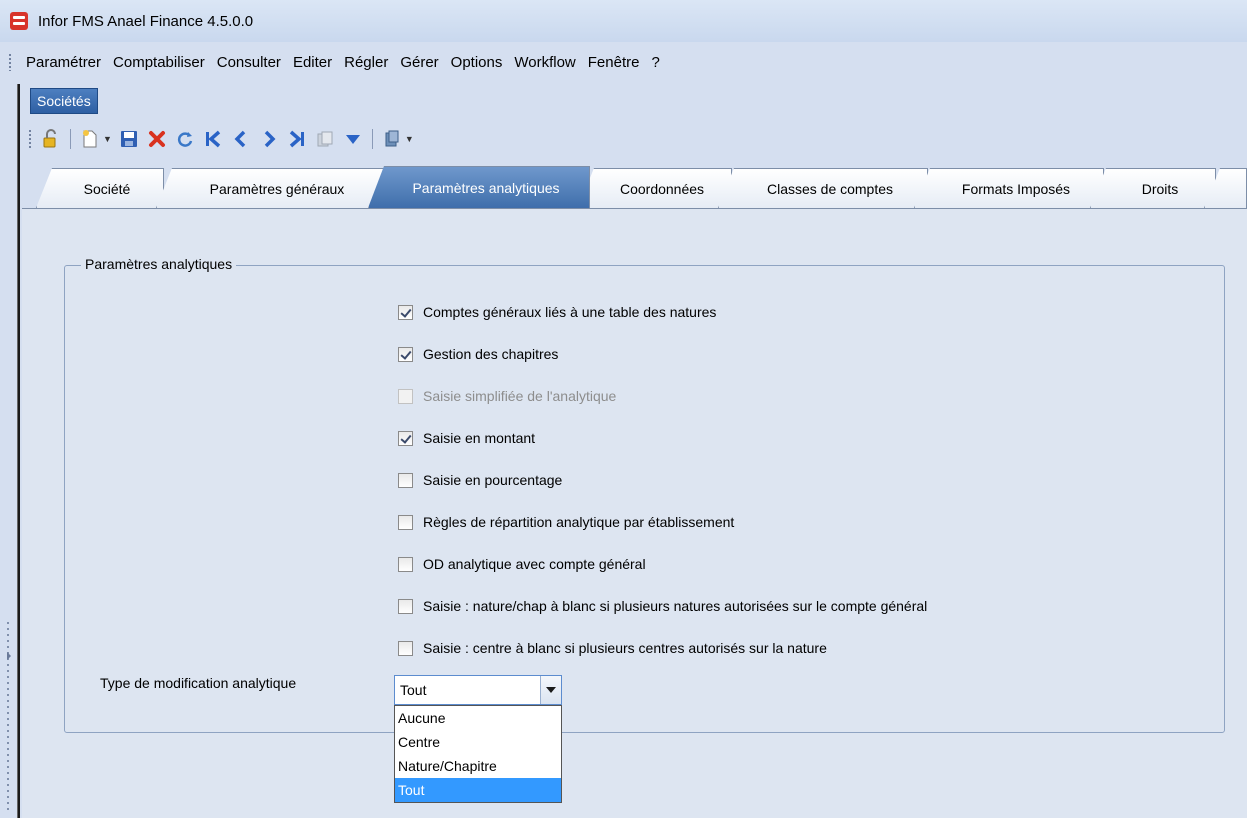  What do you see at coordinates (614, 62) in the screenshot?
I see `menu-fenetre: Fenêtre` at bounding box center [614, 62].